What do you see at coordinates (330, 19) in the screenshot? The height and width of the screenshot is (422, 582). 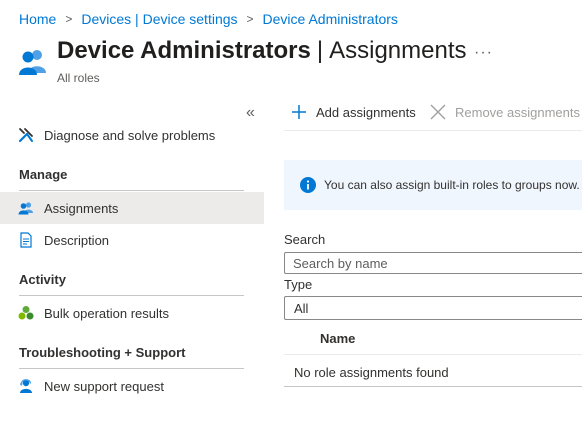 I see `breadcrumb-device-administrators-link: Device Administrators` at bounding box center [330, 19].